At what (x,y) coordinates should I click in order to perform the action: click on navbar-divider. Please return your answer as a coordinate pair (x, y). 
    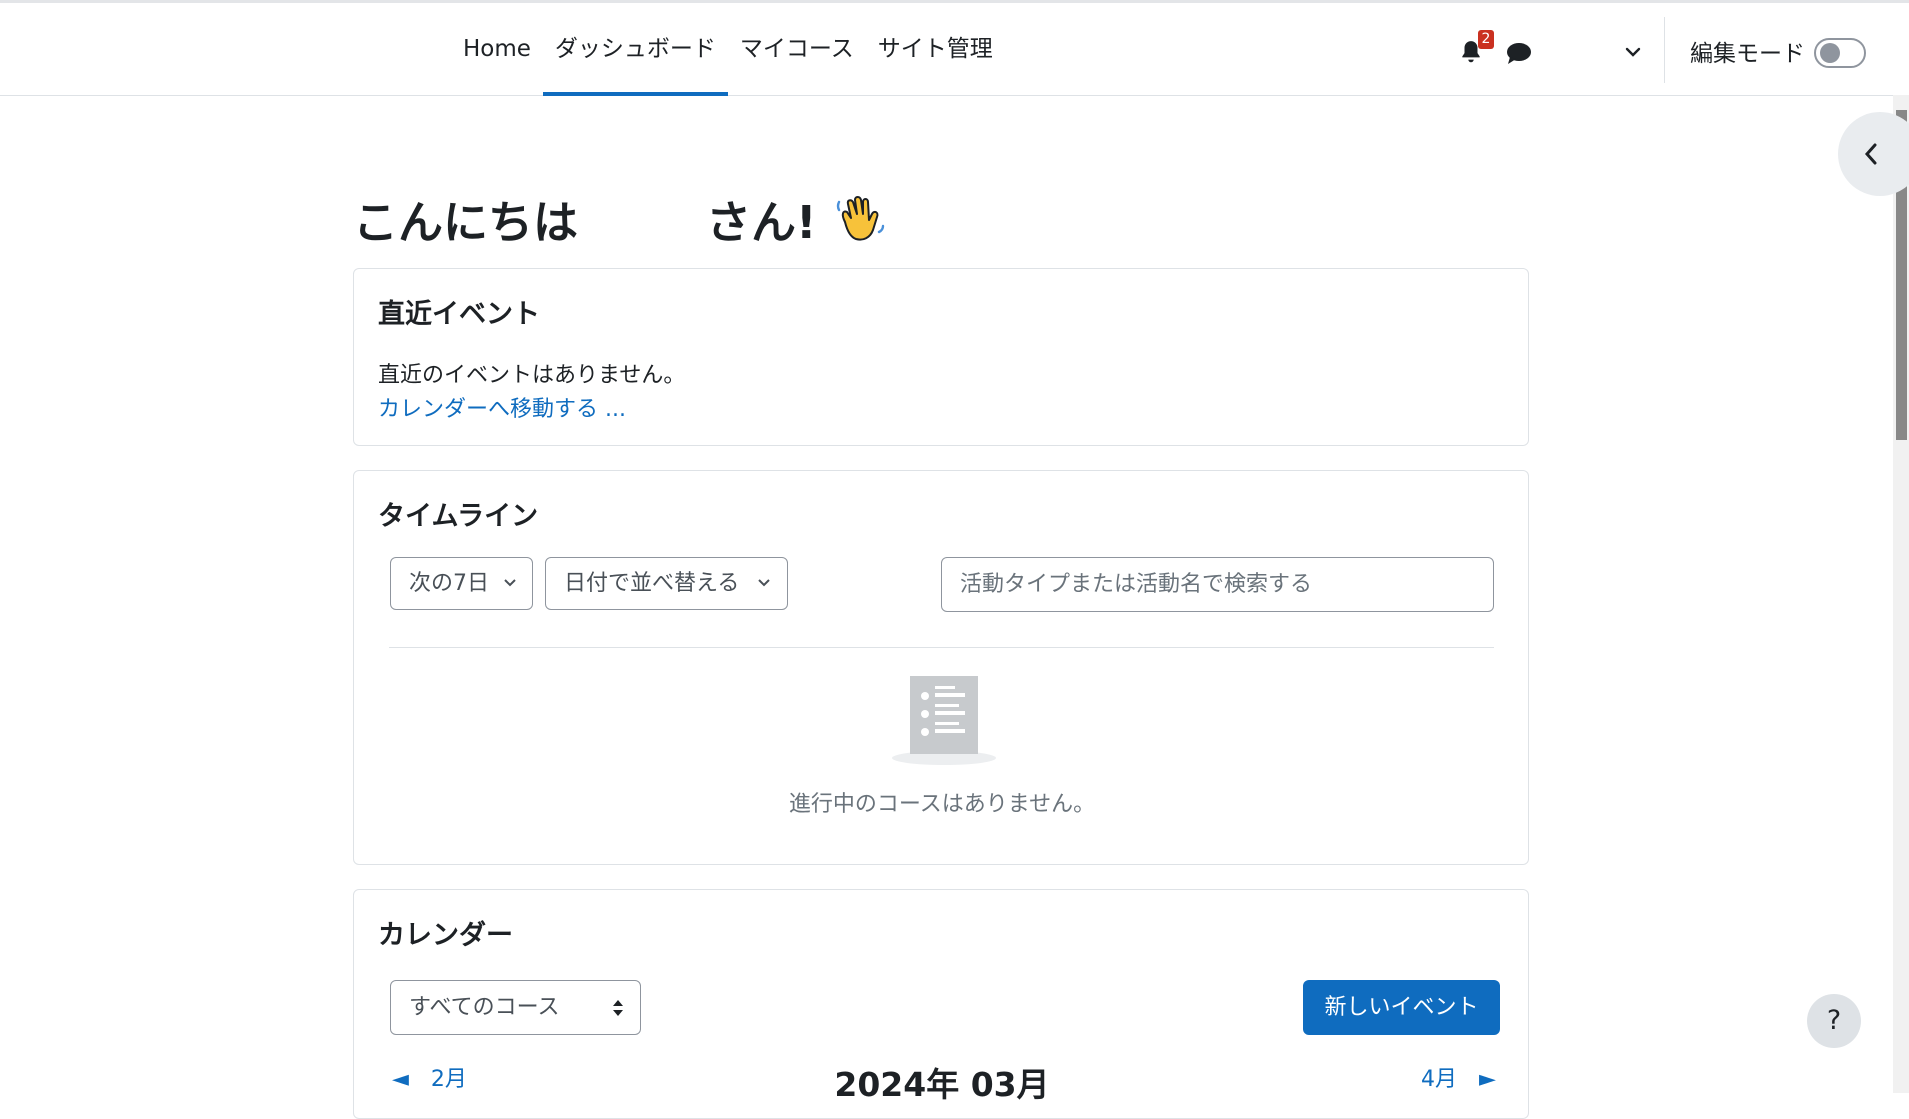
    Looking at the image, I should click on (1664, 50).